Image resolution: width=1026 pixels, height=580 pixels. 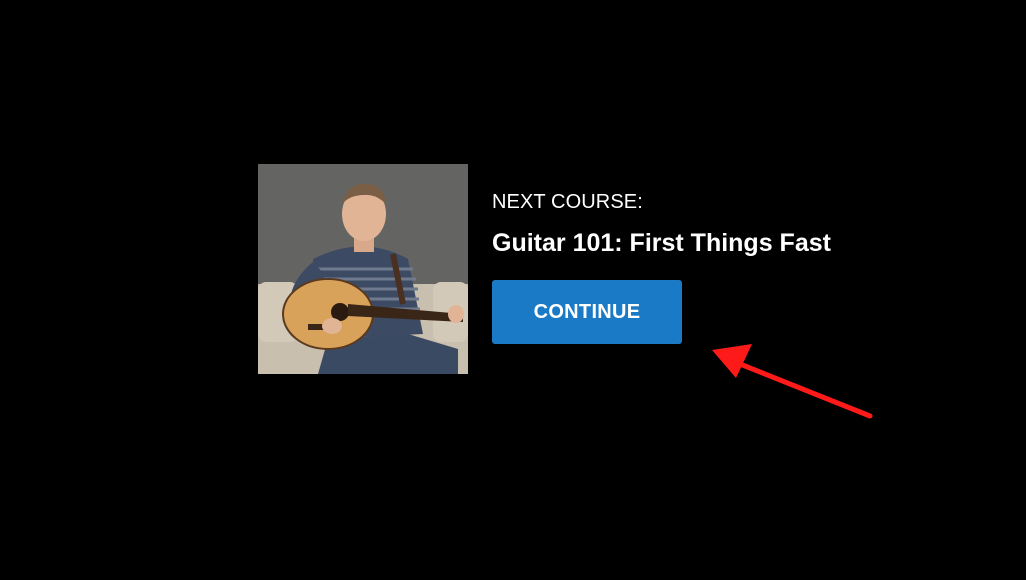 I want to click on course-thumbnail, so click(x=363, y=269).